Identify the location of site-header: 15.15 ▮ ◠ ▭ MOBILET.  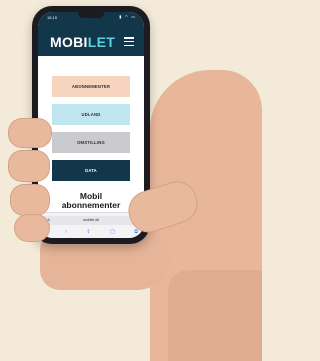
(91, 34).